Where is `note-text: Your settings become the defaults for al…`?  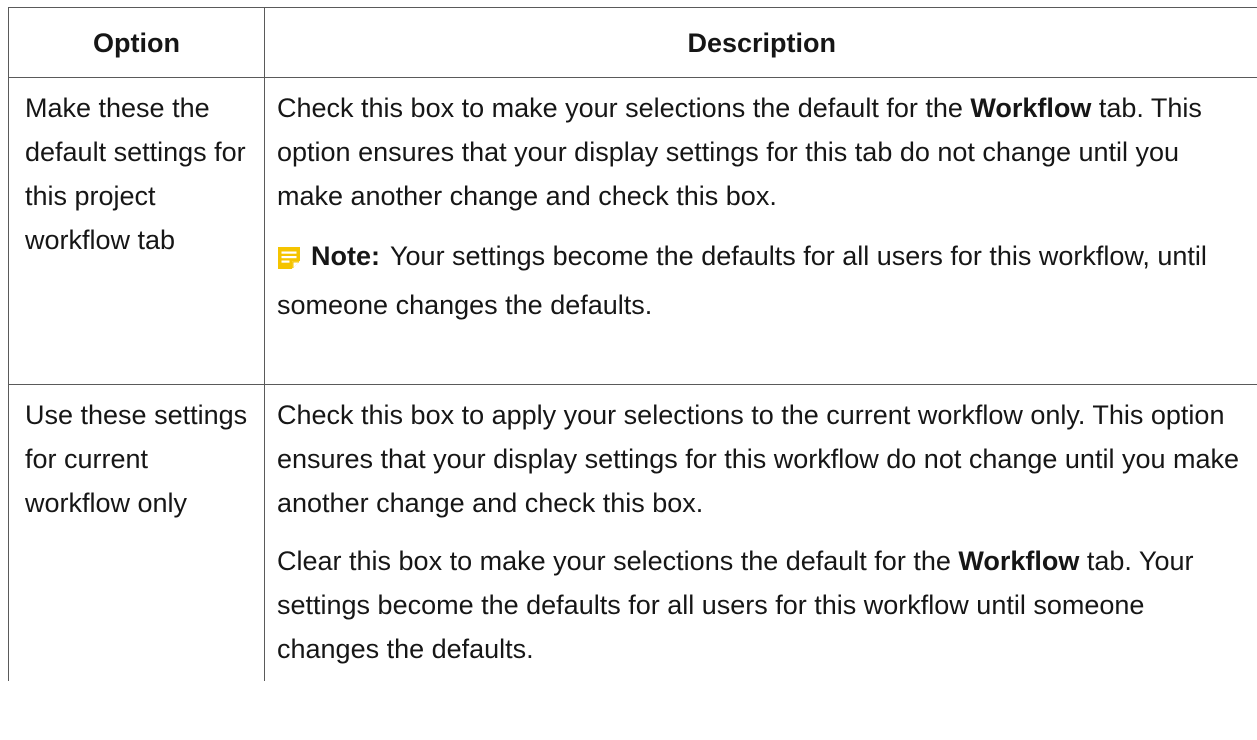
note-text: Your settings become the defaults for al… is located at coordinates (742, 280).